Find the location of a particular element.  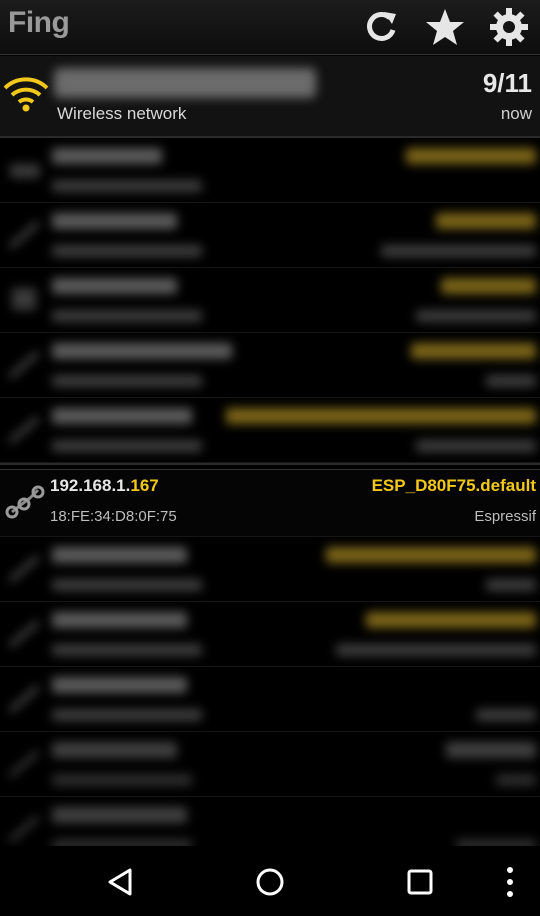

refresh-icon is located at coordinates (381, 26).